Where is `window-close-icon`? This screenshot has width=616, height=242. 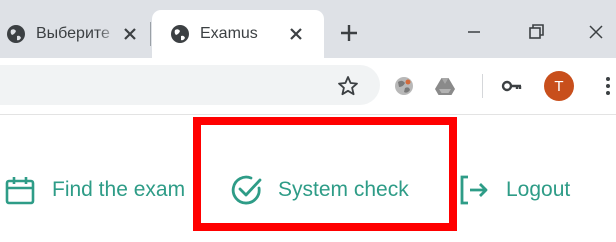 window-close-icon is located at coordinates (596, 32).